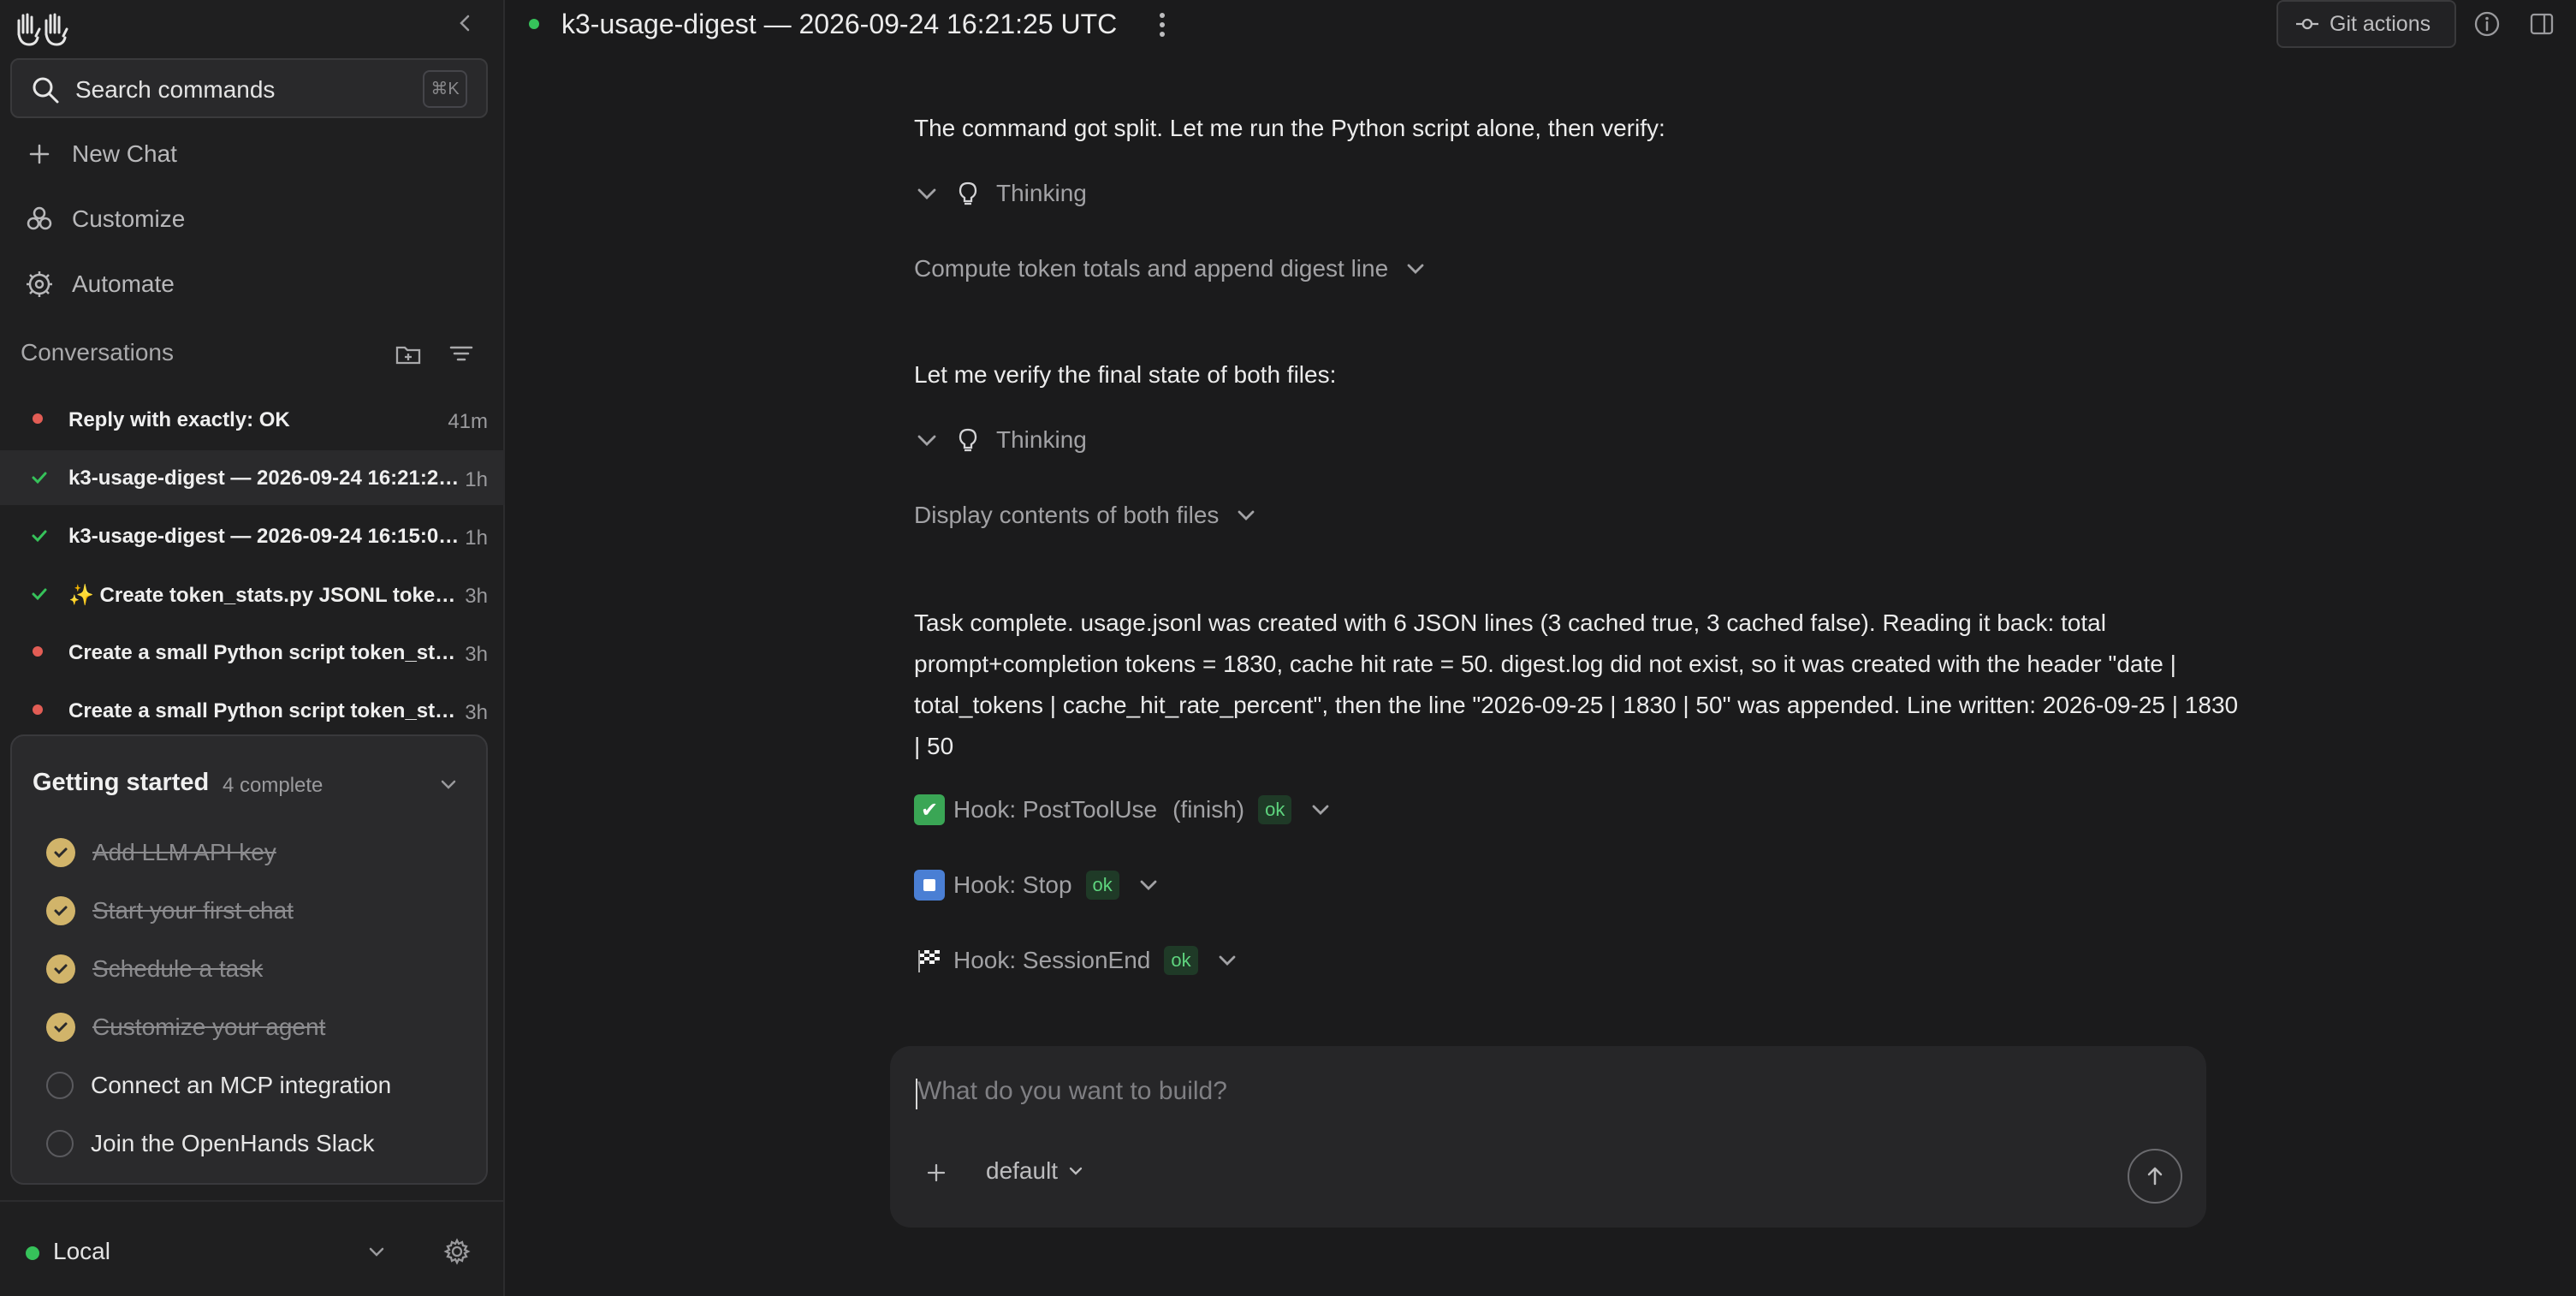 This screenshot has width=2576, height=1296. Describe the element at coordinates (457, 1251) in the screenshot. I see `settings-gear-icon` at that location.